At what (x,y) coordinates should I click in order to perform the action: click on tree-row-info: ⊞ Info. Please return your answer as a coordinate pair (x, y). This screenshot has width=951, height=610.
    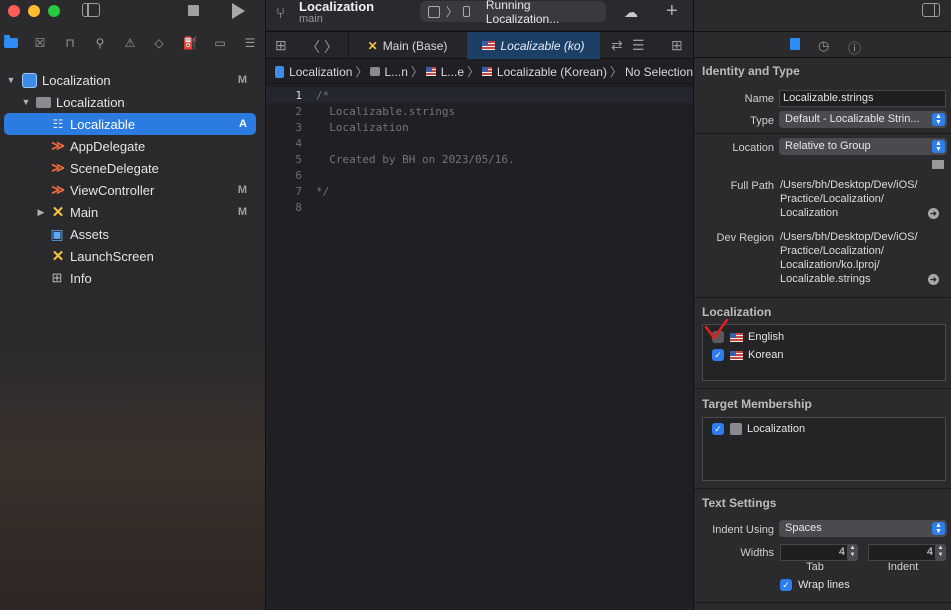
    Looking at the image, I should click on (133, 278).